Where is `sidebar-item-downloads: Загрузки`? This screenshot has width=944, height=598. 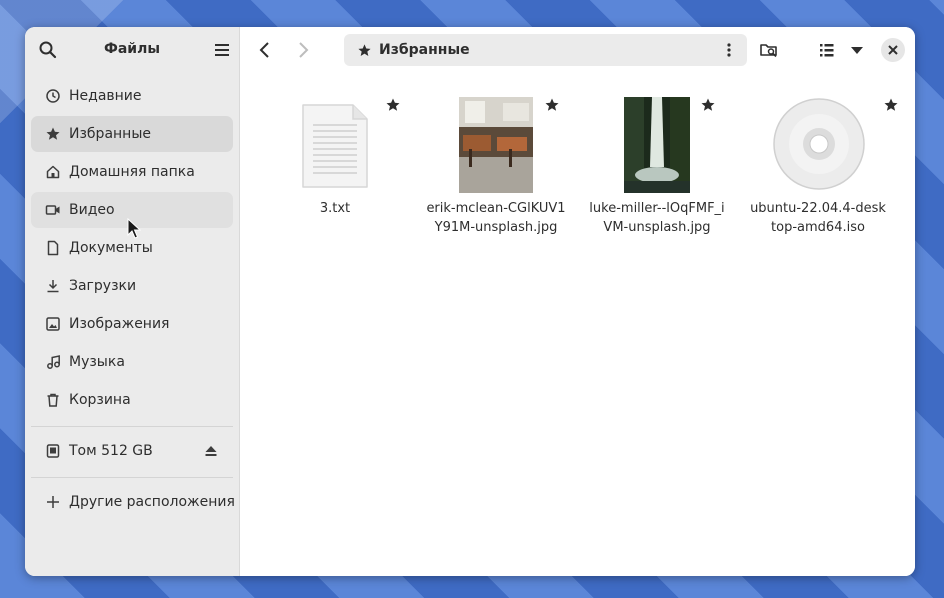
sidebar-item-downloads: Загрузки is located at coordinates (132, 286).